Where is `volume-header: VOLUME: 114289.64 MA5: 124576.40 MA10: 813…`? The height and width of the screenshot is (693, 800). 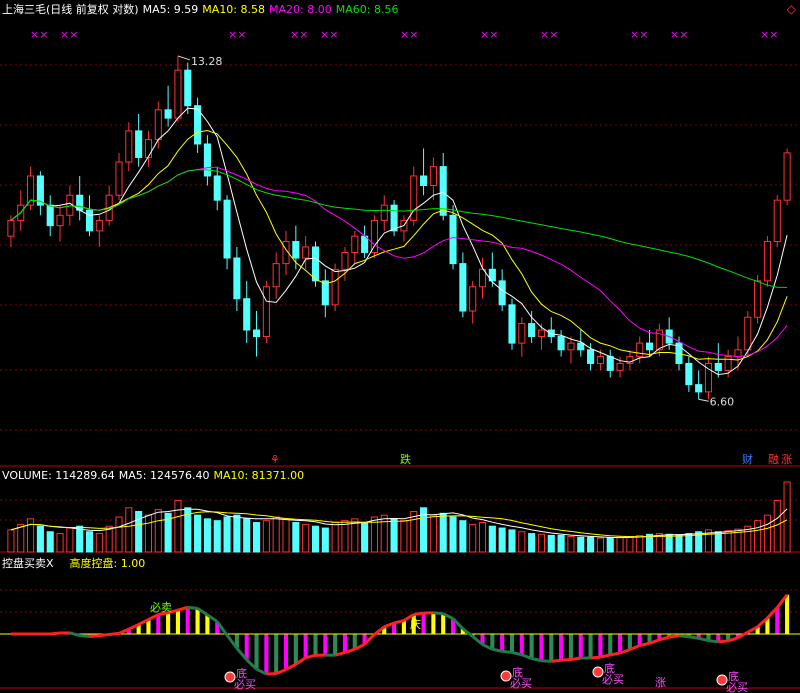
volume-header: VOLUME: 114289.64 MA5: 124576.40 MA10: 813… is located at coordinates (155, 475).